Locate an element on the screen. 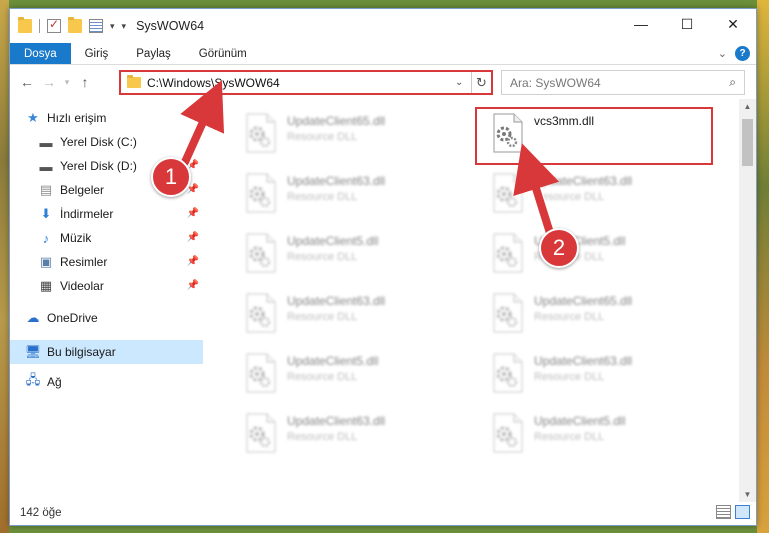 The image size is (769, 533). callout-step-1: 1 is located at coordinates (171, 177).